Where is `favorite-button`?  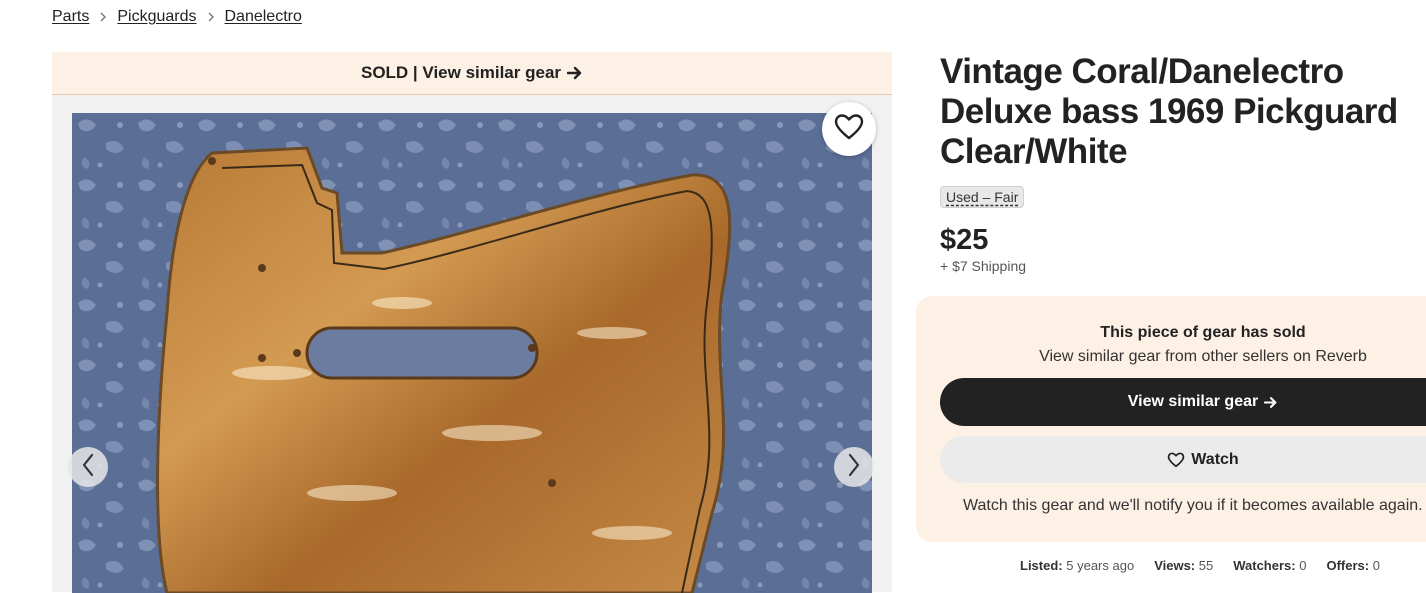 favorite-button is located at coordinates (849, 129).